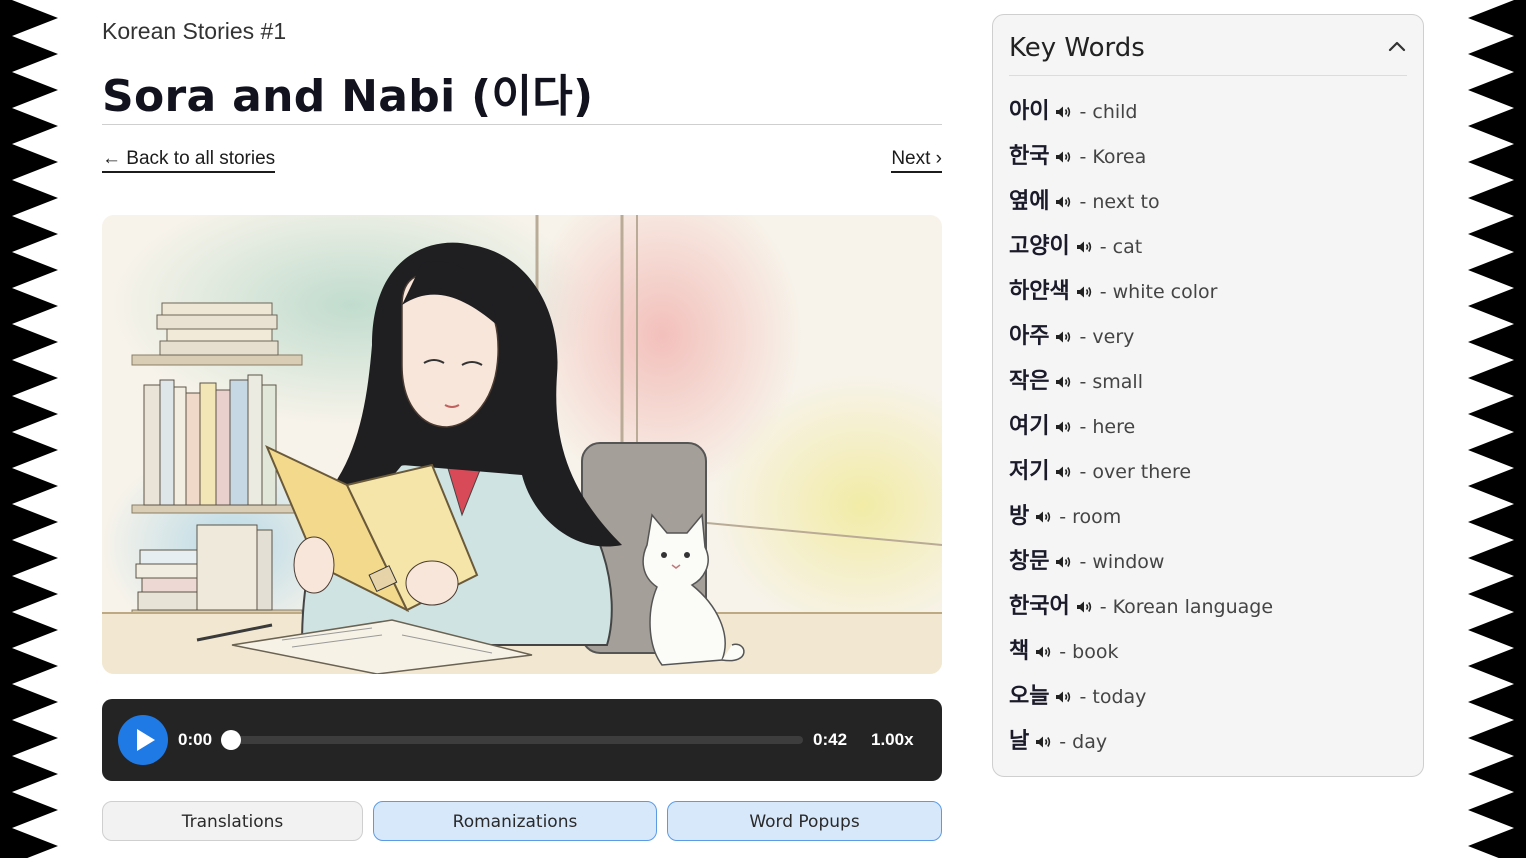 The image size is (1526, 858). What do you see at coordinates (1029, 334) in the screenshot?
I see `key-word-korean: 아주` at bounding box center [1029, 334].